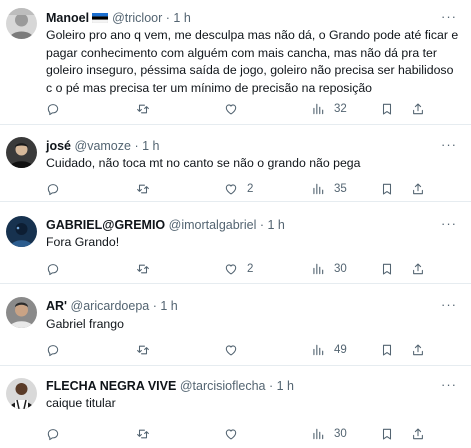  I want to click on tweet-actions: 30, so click(256, 434).